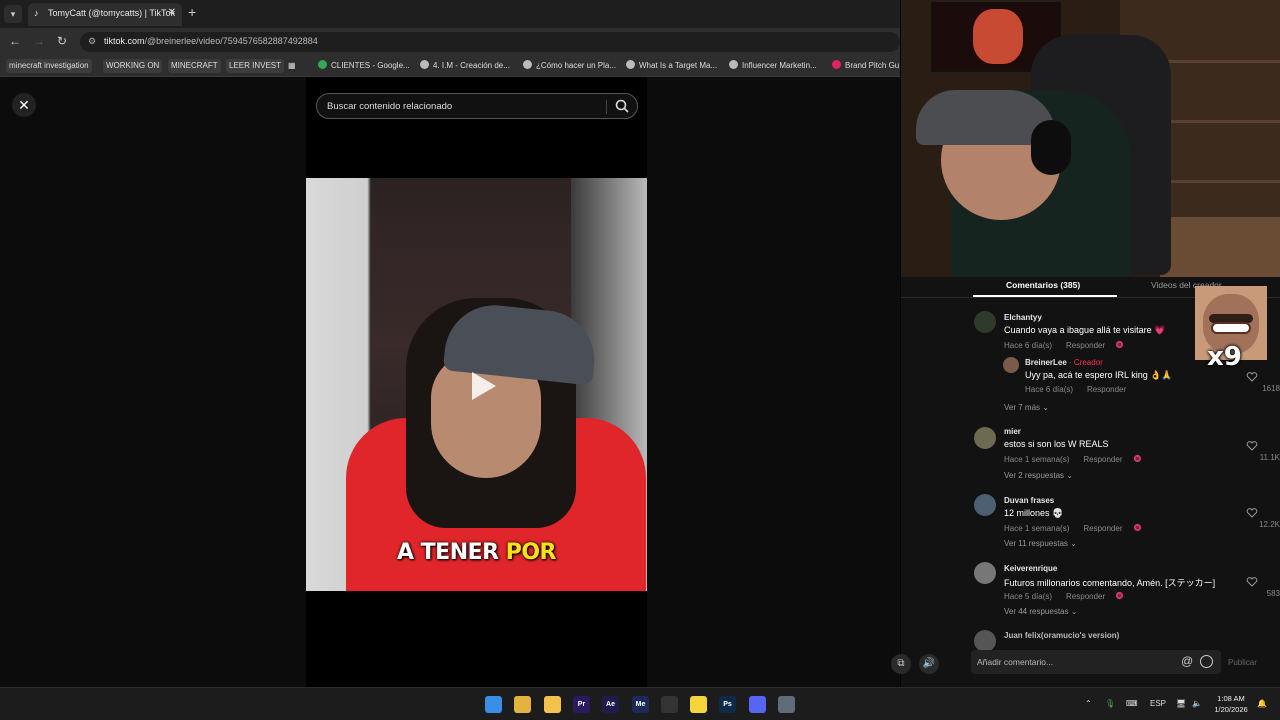 Image resolution: width=1280 pixels, height=720 pixels. I want to click on network-icon: 🖥, so click(1181, 703).